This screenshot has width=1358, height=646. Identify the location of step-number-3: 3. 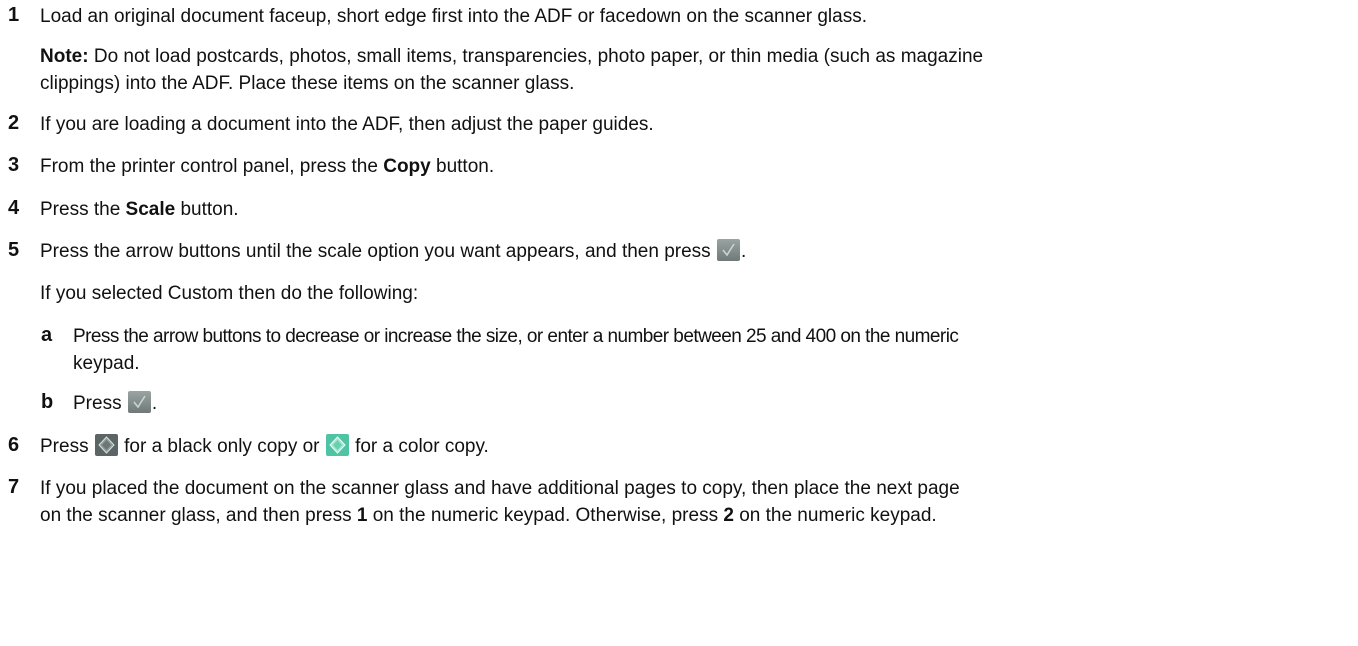
(14, 165).